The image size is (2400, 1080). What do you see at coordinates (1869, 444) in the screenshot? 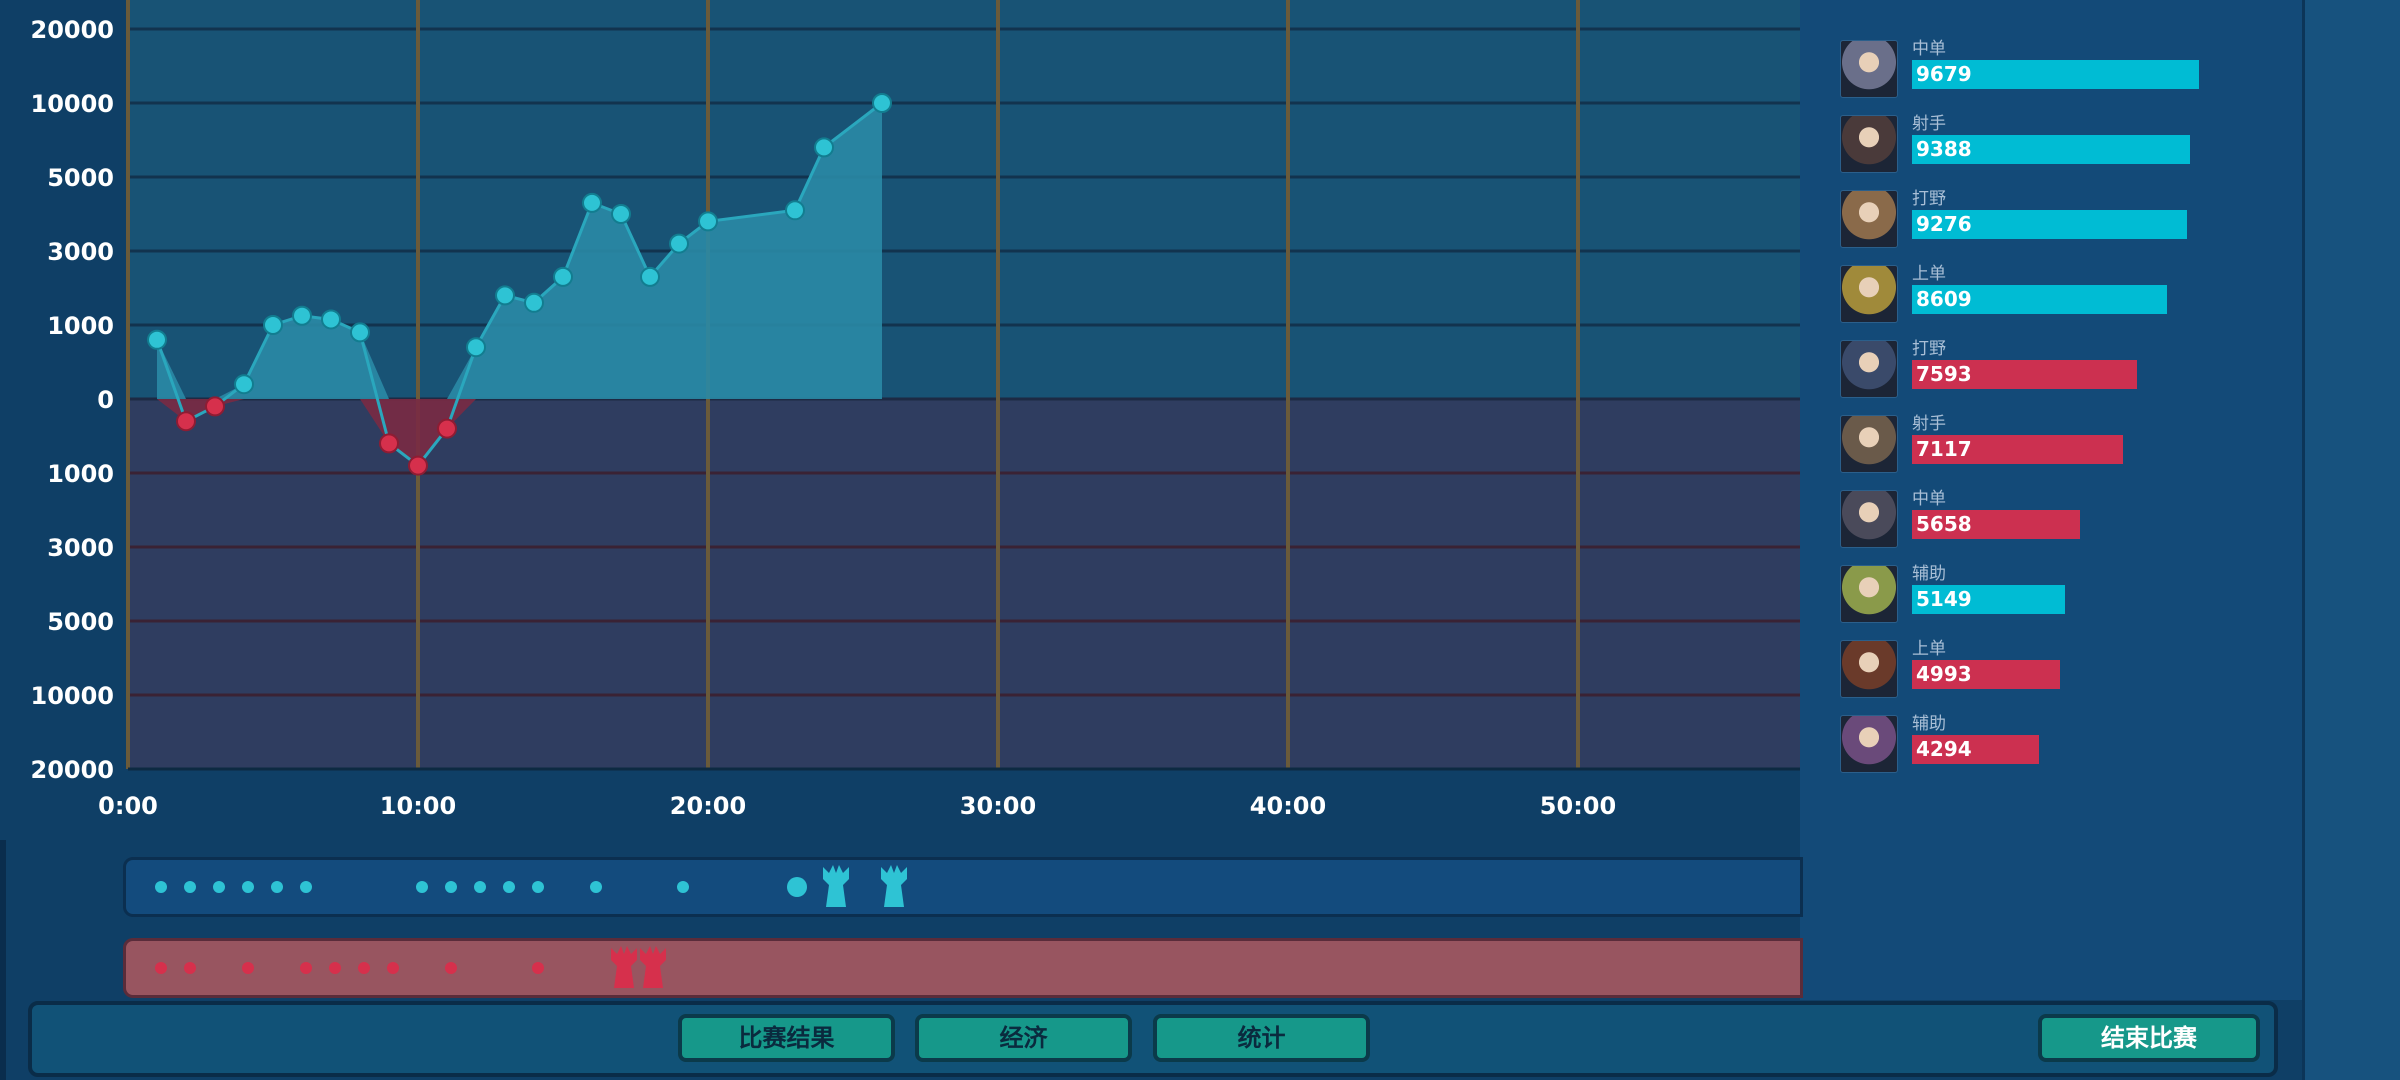
I see `hat-wearing-hero-portrait` at bounding box center [1869, 444].